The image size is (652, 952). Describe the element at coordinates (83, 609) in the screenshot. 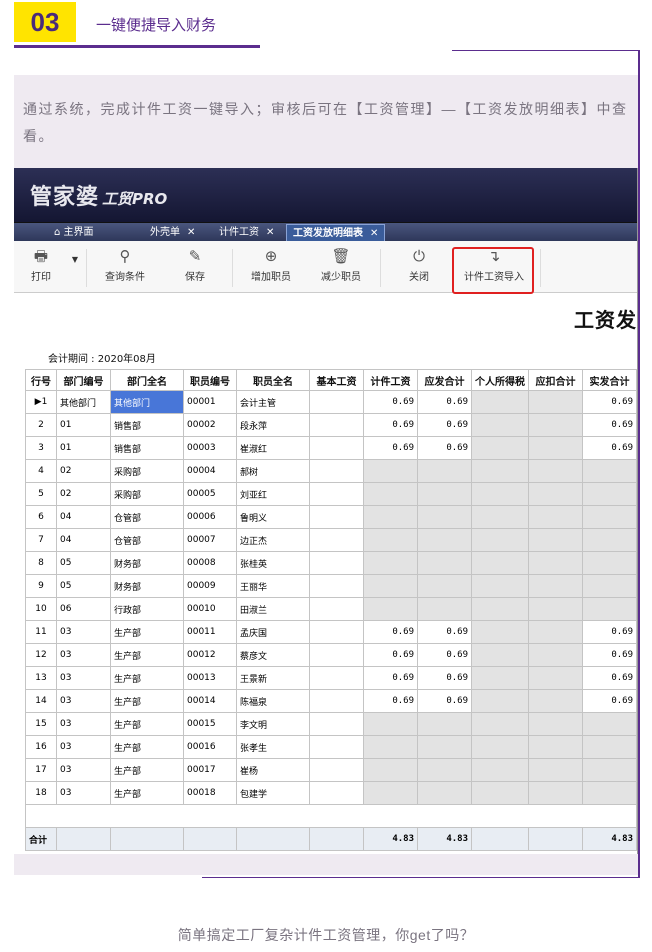

I see `table-cell: 06` at that location.